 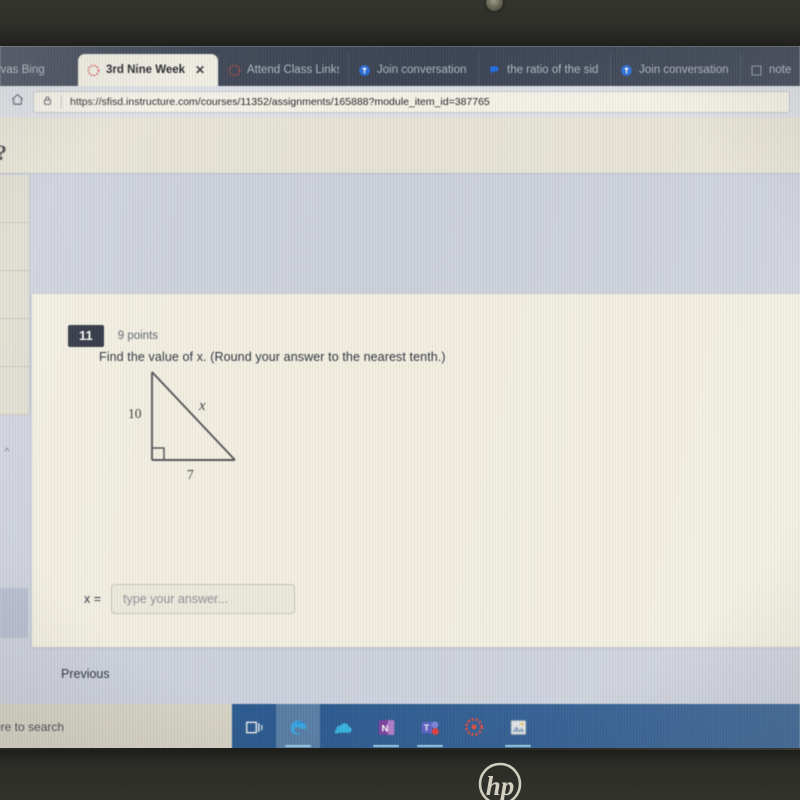 I want to click on onedrive-icon, so click(x=342, y=727).